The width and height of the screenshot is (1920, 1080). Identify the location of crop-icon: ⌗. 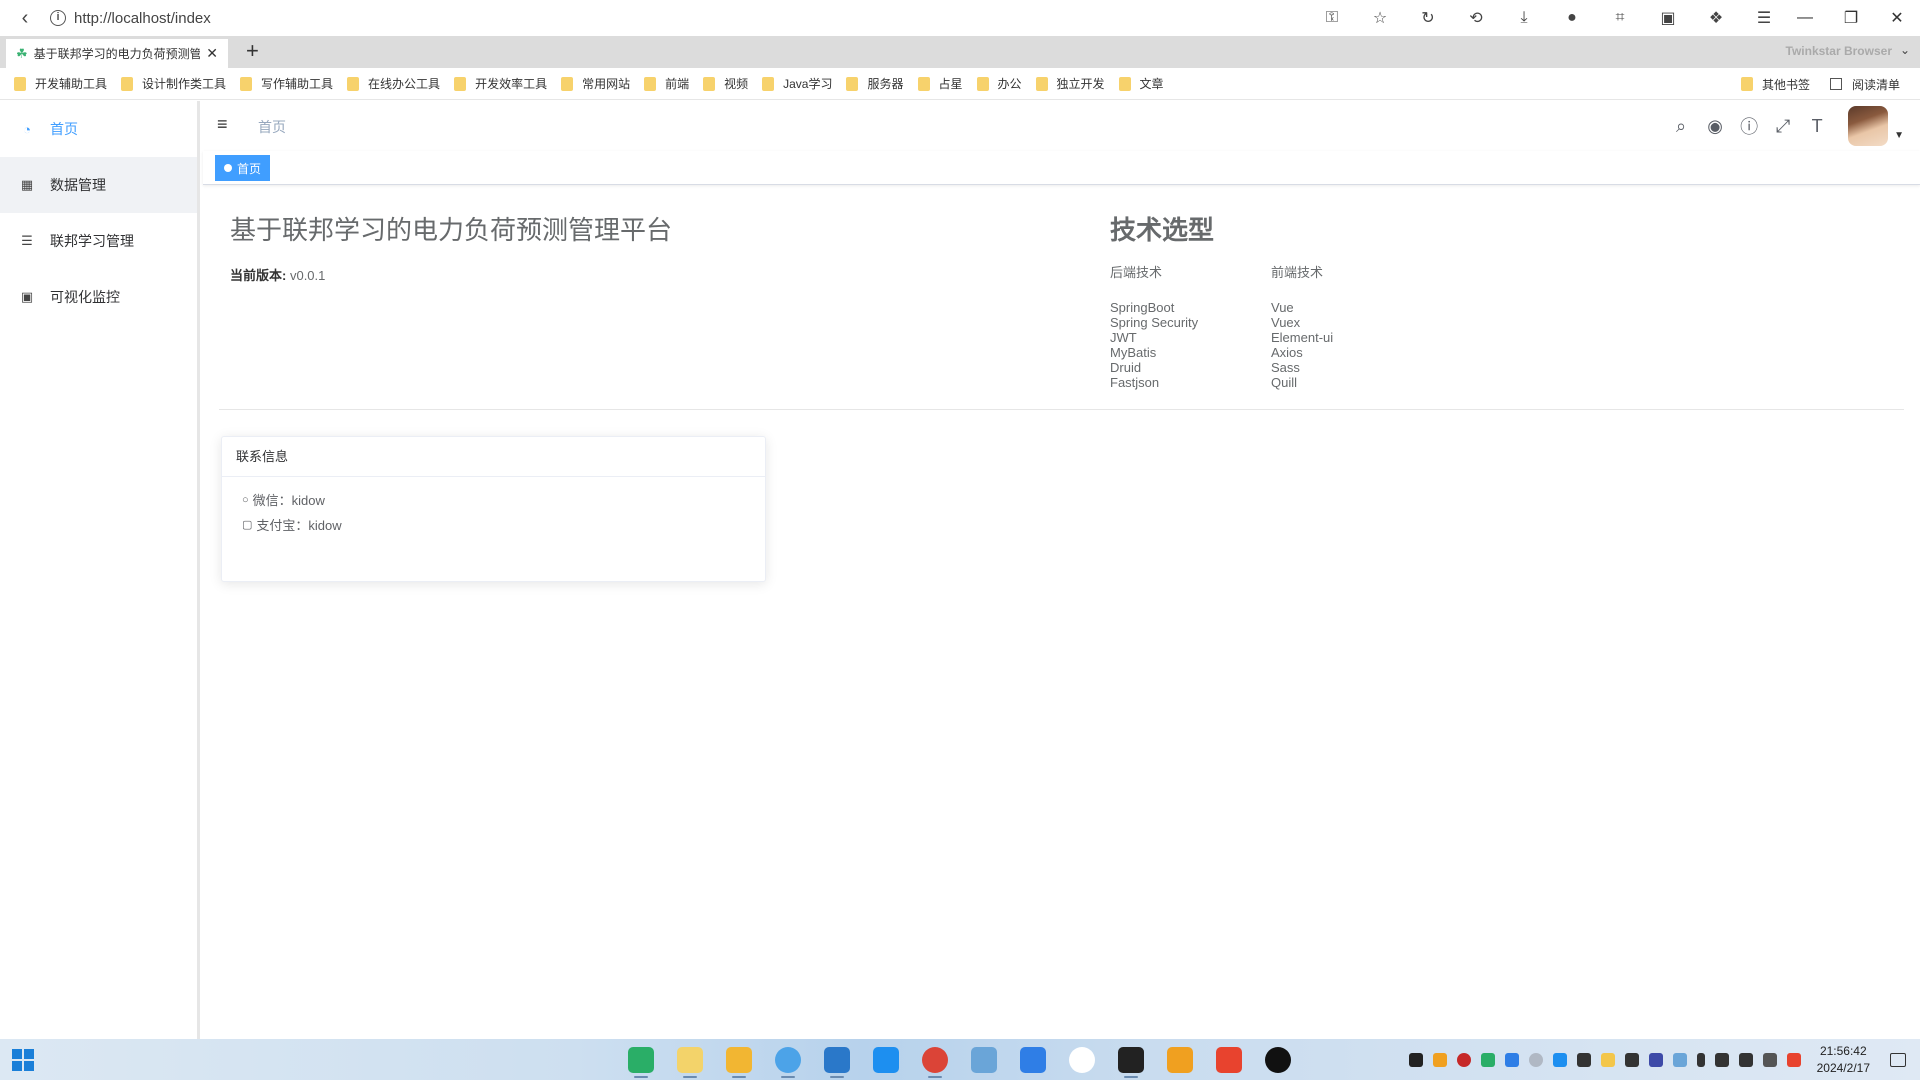
(1620, 18).